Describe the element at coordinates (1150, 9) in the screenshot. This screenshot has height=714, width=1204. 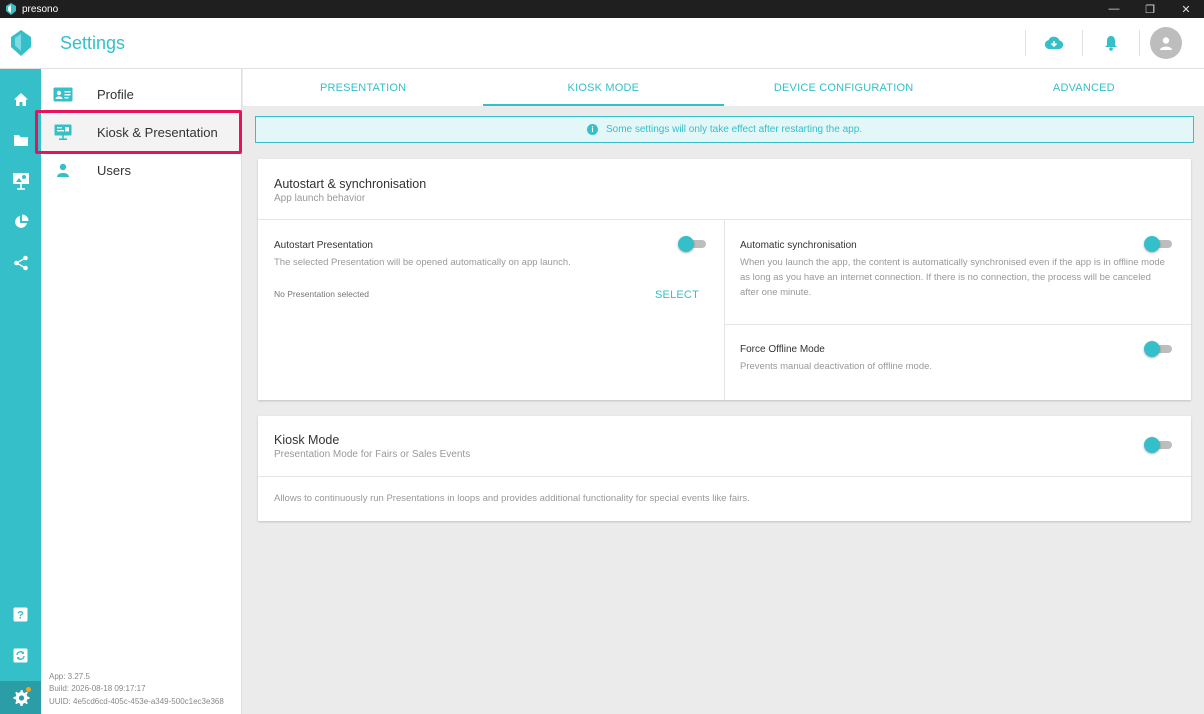
I see `maximize-button: ❐` at that location.